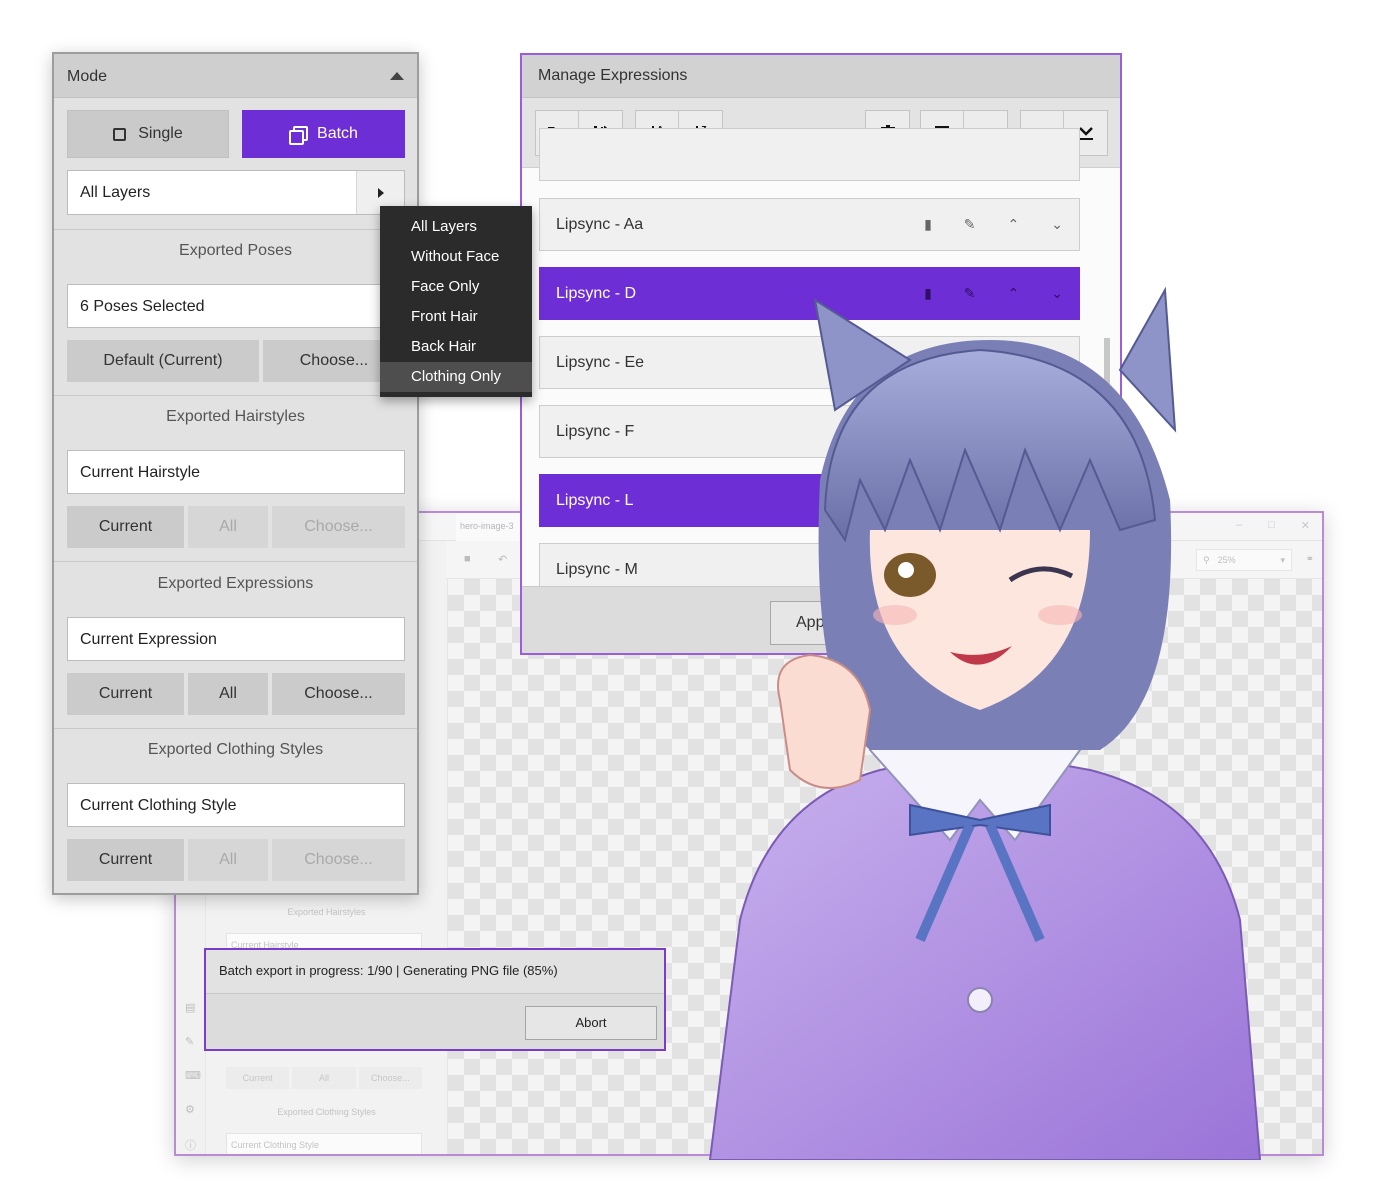 This screenshot has width=1396, height=1200. Describe the element at coordinates (993, 224) in the screenshot. I see `row-actions: ▮ ✎ ⌃ ⌄` at that location.